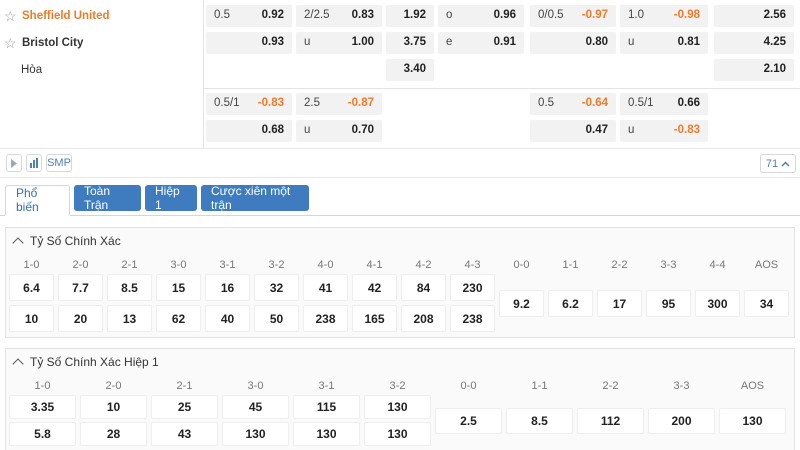 This screenshot has height=450, width=800. I want to click on odds-cell-handicap-alt: 0.5/1 -0.83, so click(249, 104).